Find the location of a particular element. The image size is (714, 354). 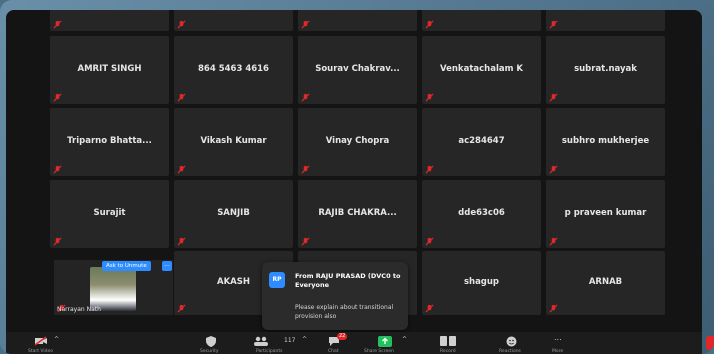

participant-name: dde63c06 is located at coordinates (481, 213).